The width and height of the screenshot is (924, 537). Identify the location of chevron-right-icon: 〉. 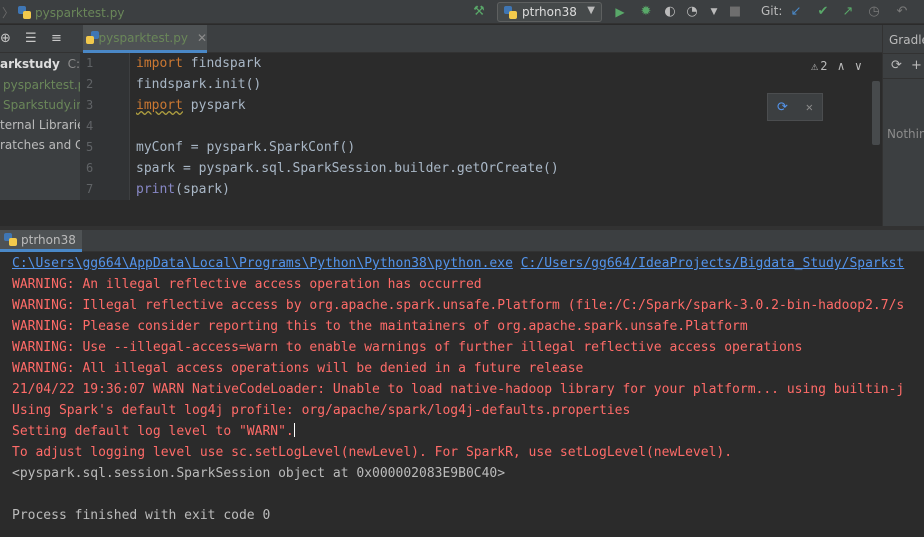
(8, 13).